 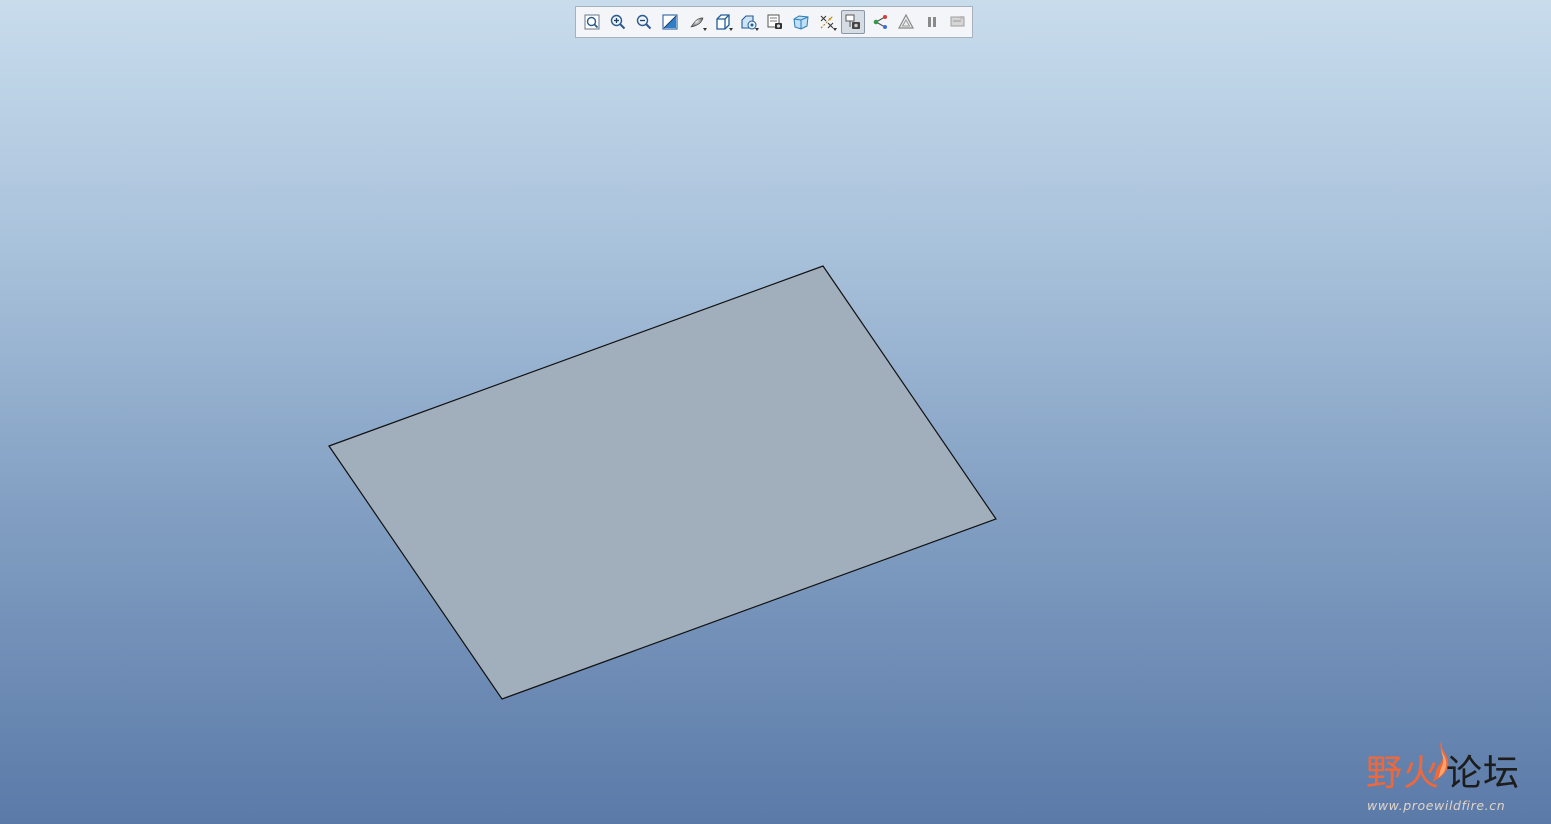 I want to click on pause-button, so click(x=932, y=22).